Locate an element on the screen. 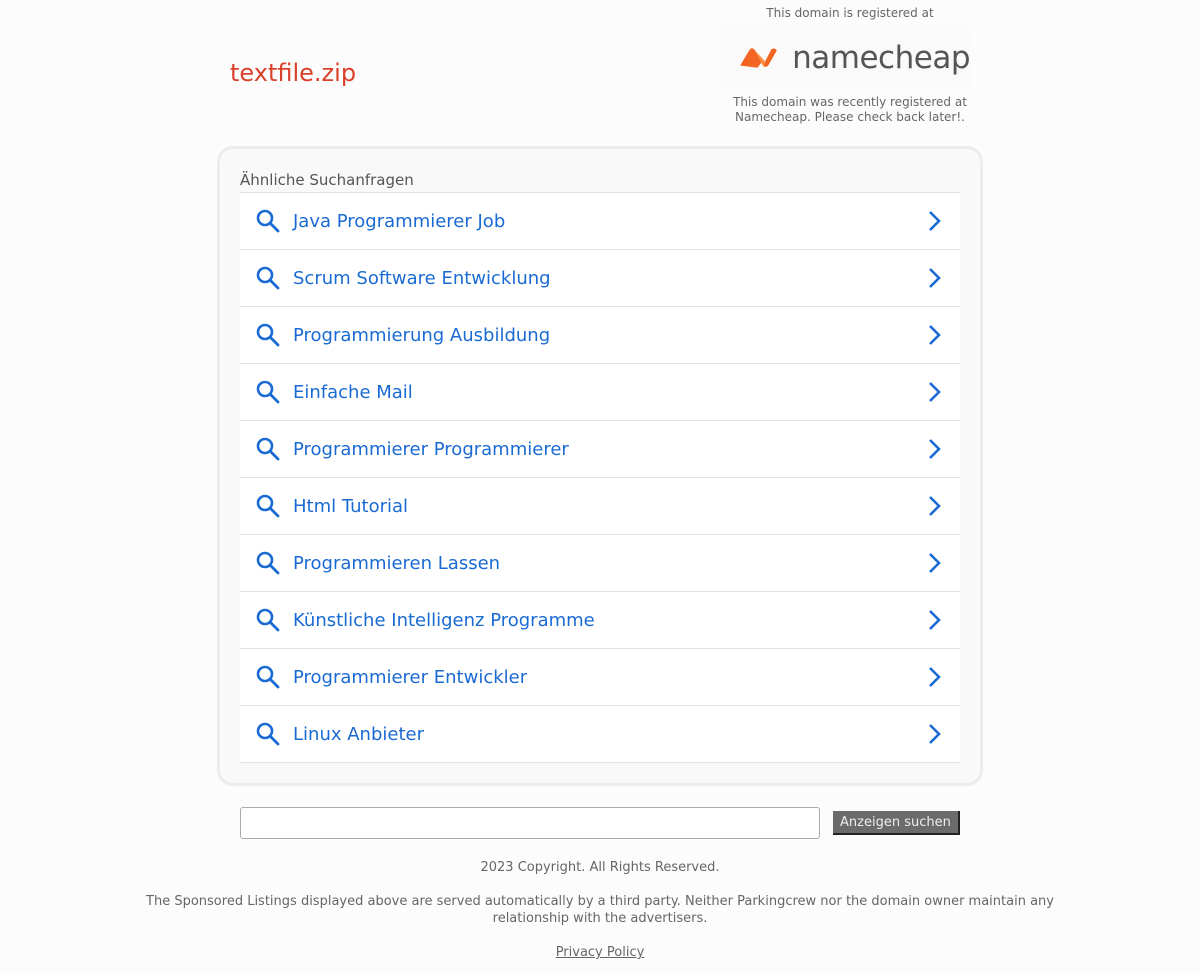 This screenshot has width=1200, height=974. registered-at-label: This domain is registered at is located at coordinates (850, 13).